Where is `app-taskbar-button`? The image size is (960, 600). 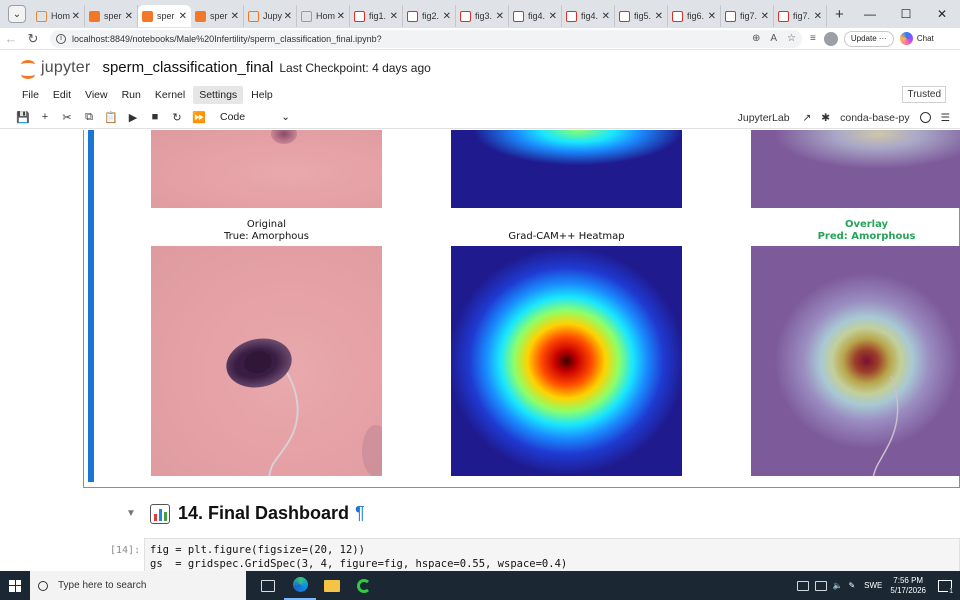
app-taskbar-button is located at coordinates (364, 585).